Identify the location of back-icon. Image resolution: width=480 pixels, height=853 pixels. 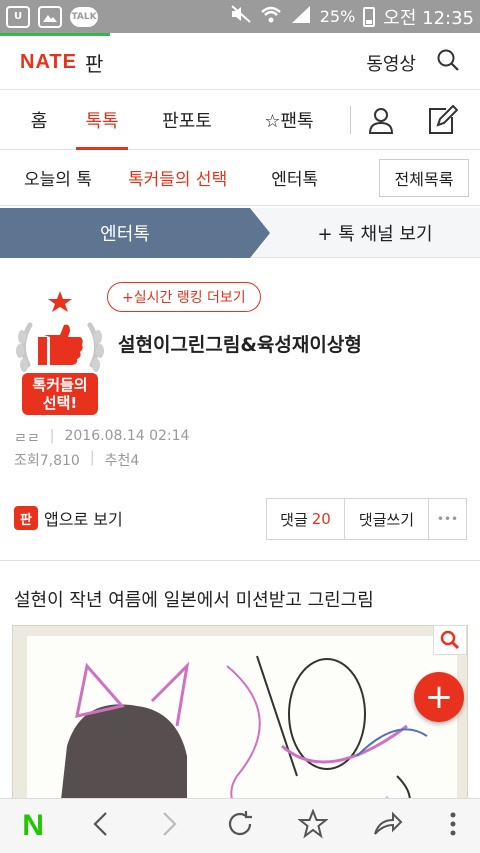
(101, 826).